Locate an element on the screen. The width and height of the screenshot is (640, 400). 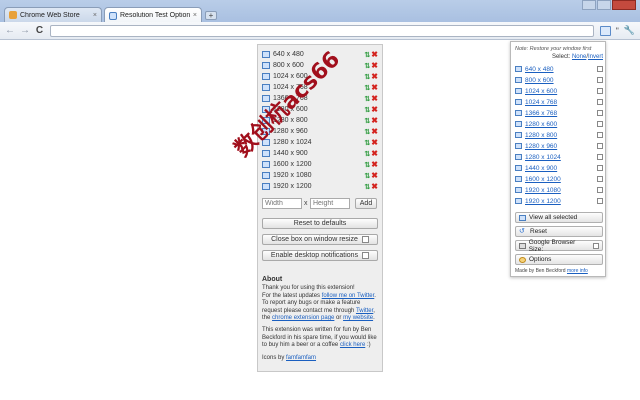
popup-resolution-link: 1600 x 1200 is located at coordinates (561, 179).